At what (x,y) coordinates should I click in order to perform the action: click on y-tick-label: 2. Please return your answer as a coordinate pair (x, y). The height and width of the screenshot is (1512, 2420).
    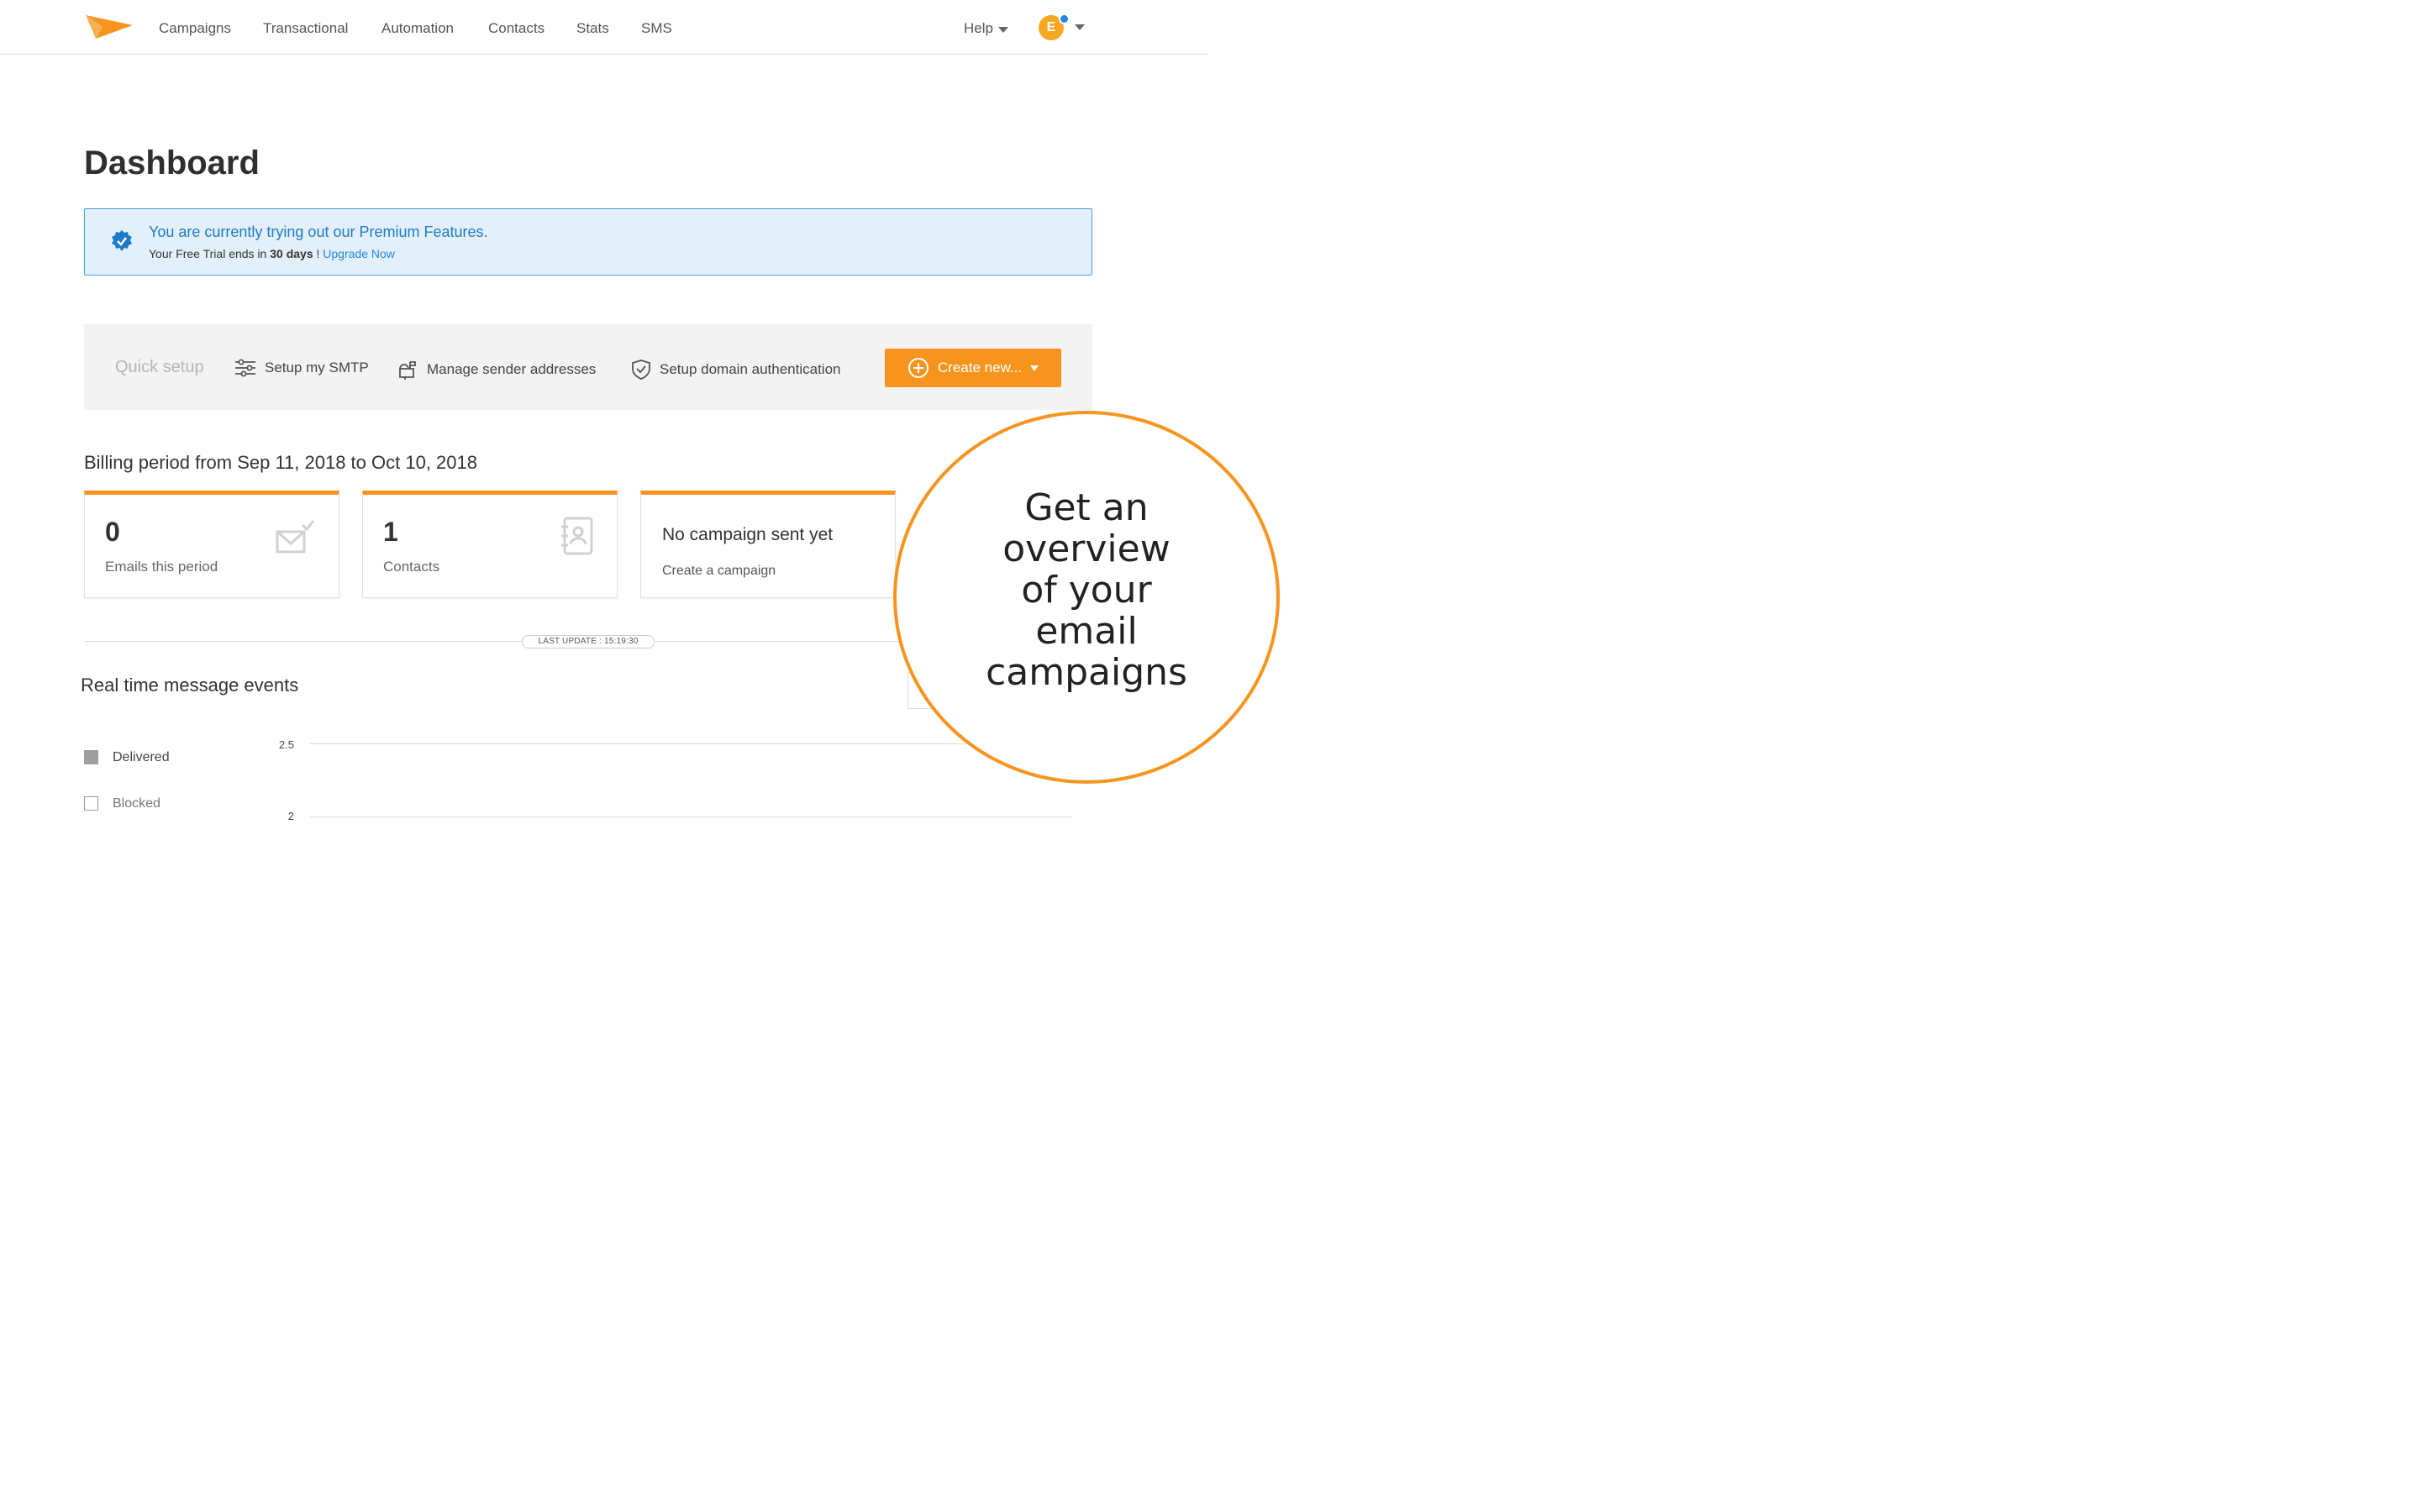
    Looking at the image, I should click on (291, 816).